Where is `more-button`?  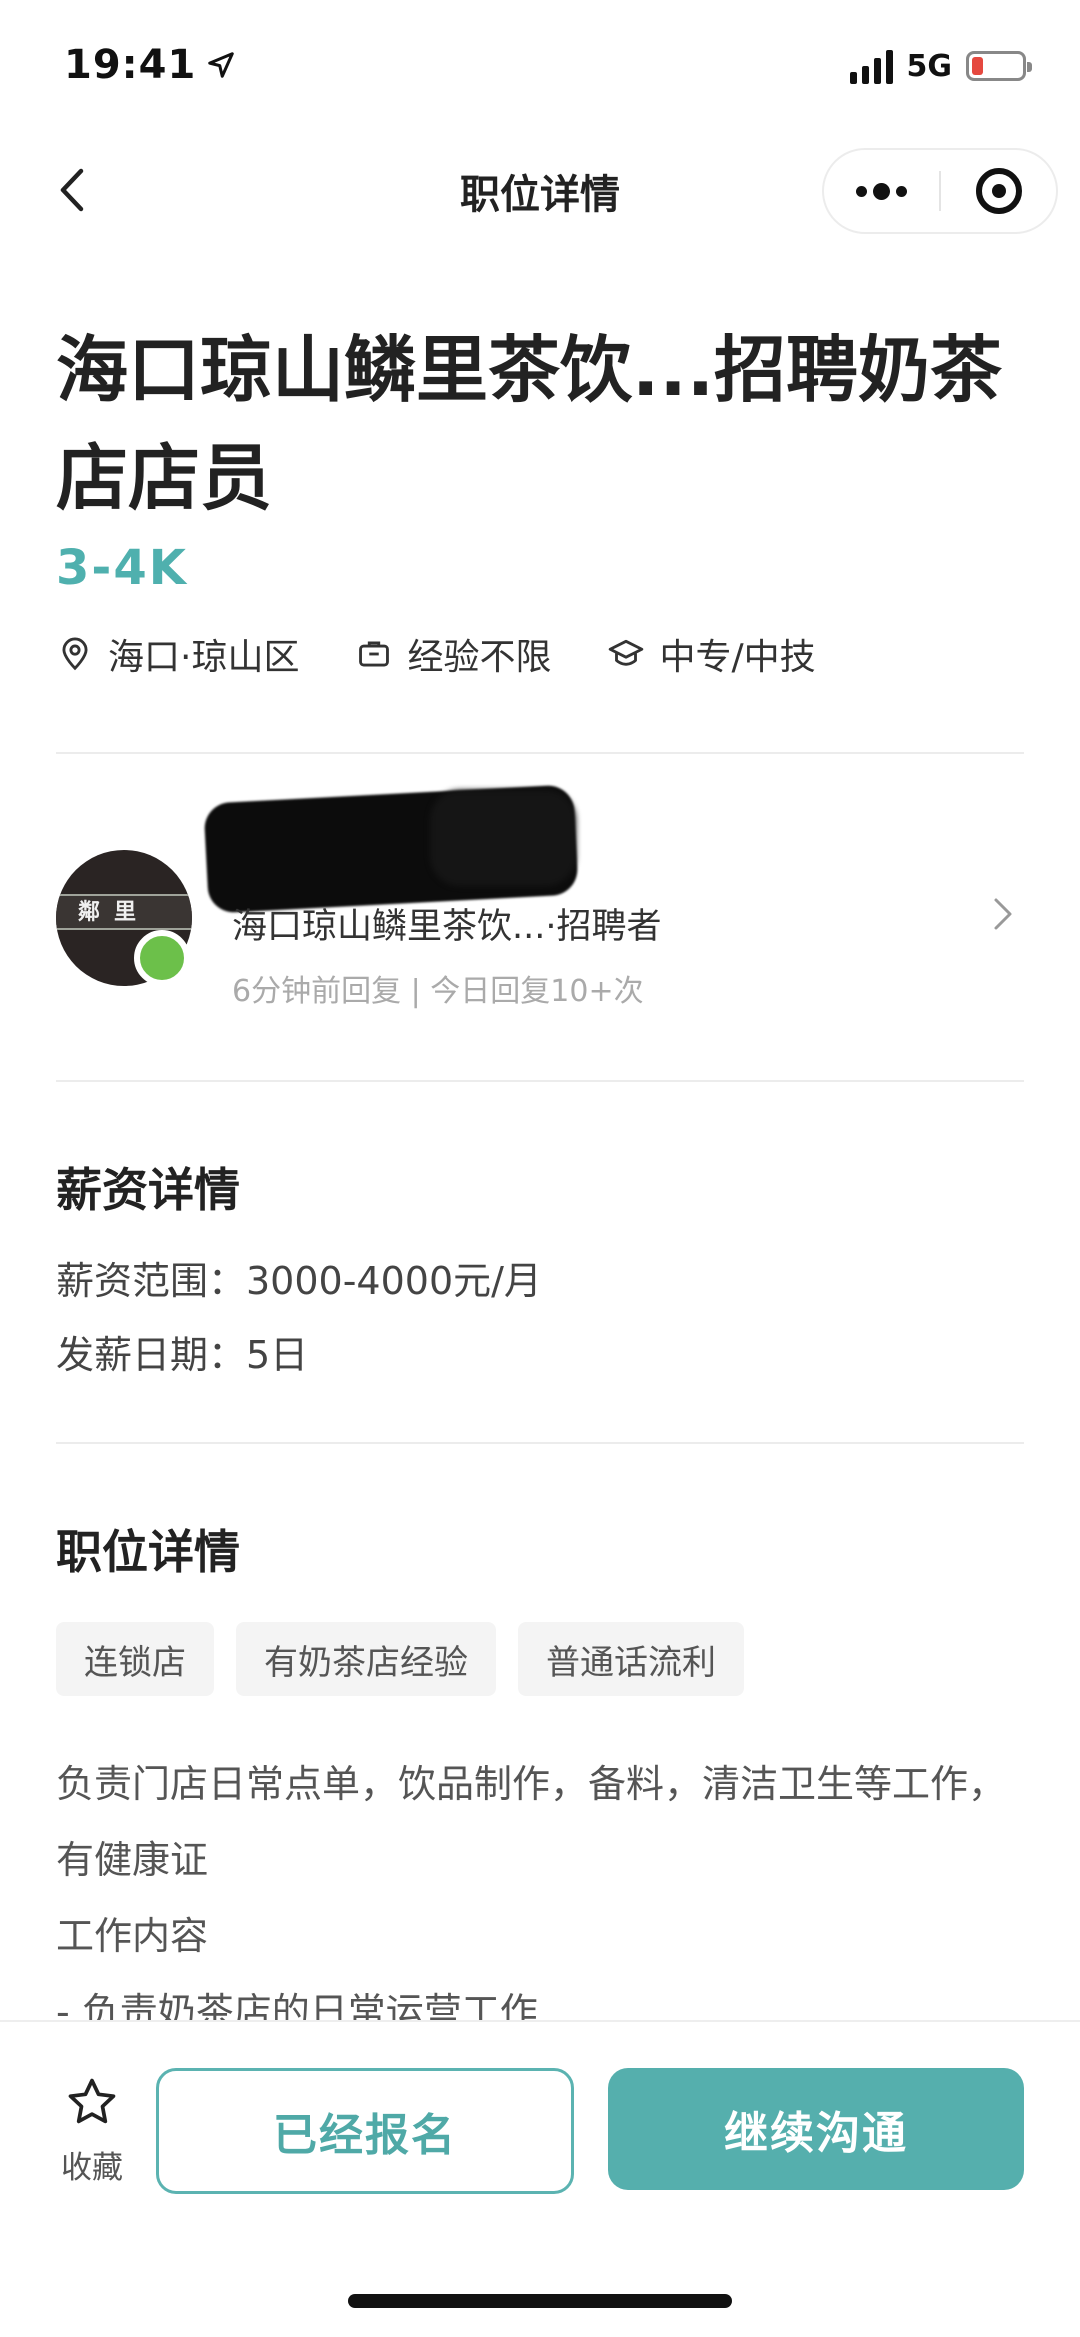
more-button is located at coordinates (881, 191).